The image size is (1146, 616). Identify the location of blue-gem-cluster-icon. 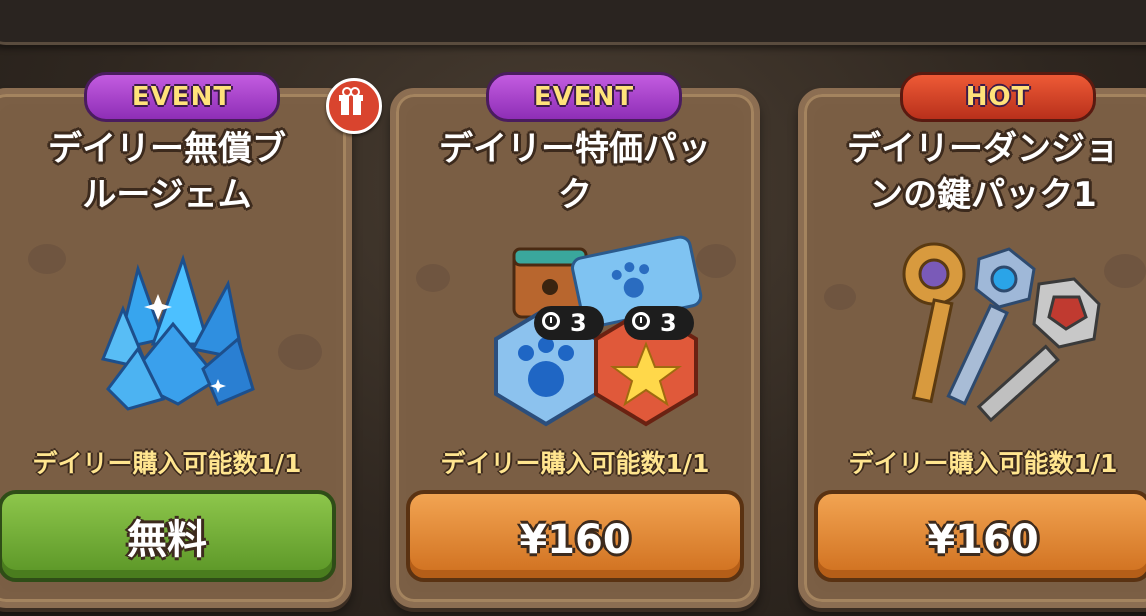
(173, 334).